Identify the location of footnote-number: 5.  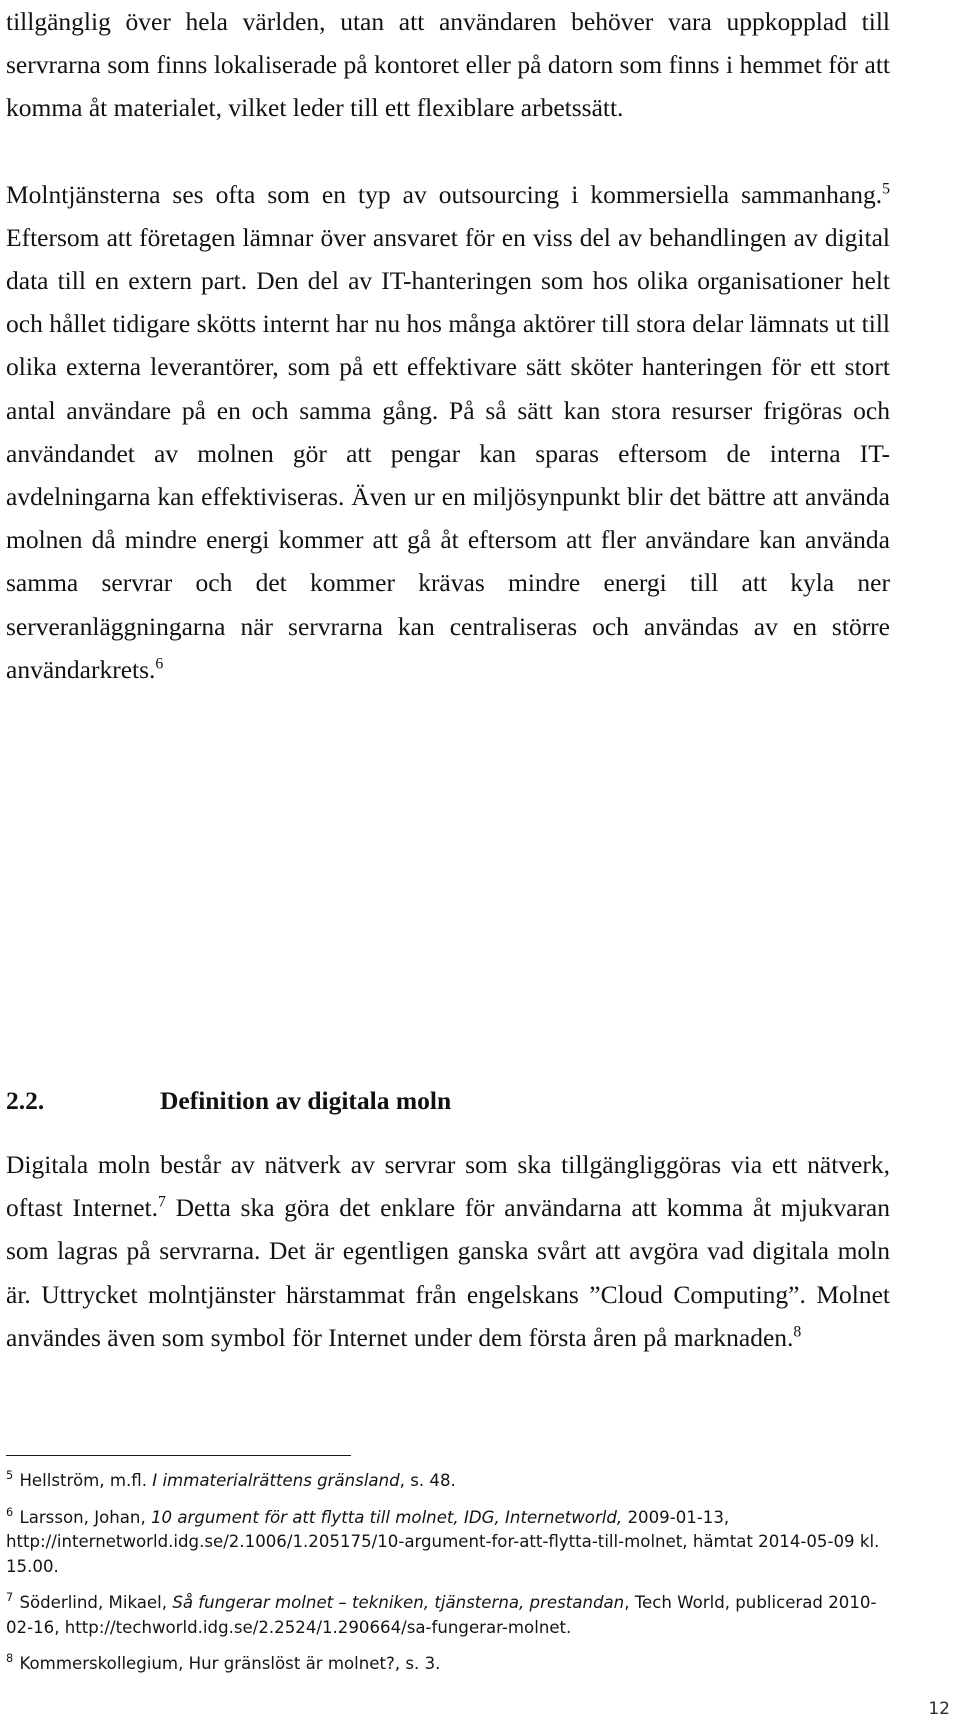
(10, 1476).